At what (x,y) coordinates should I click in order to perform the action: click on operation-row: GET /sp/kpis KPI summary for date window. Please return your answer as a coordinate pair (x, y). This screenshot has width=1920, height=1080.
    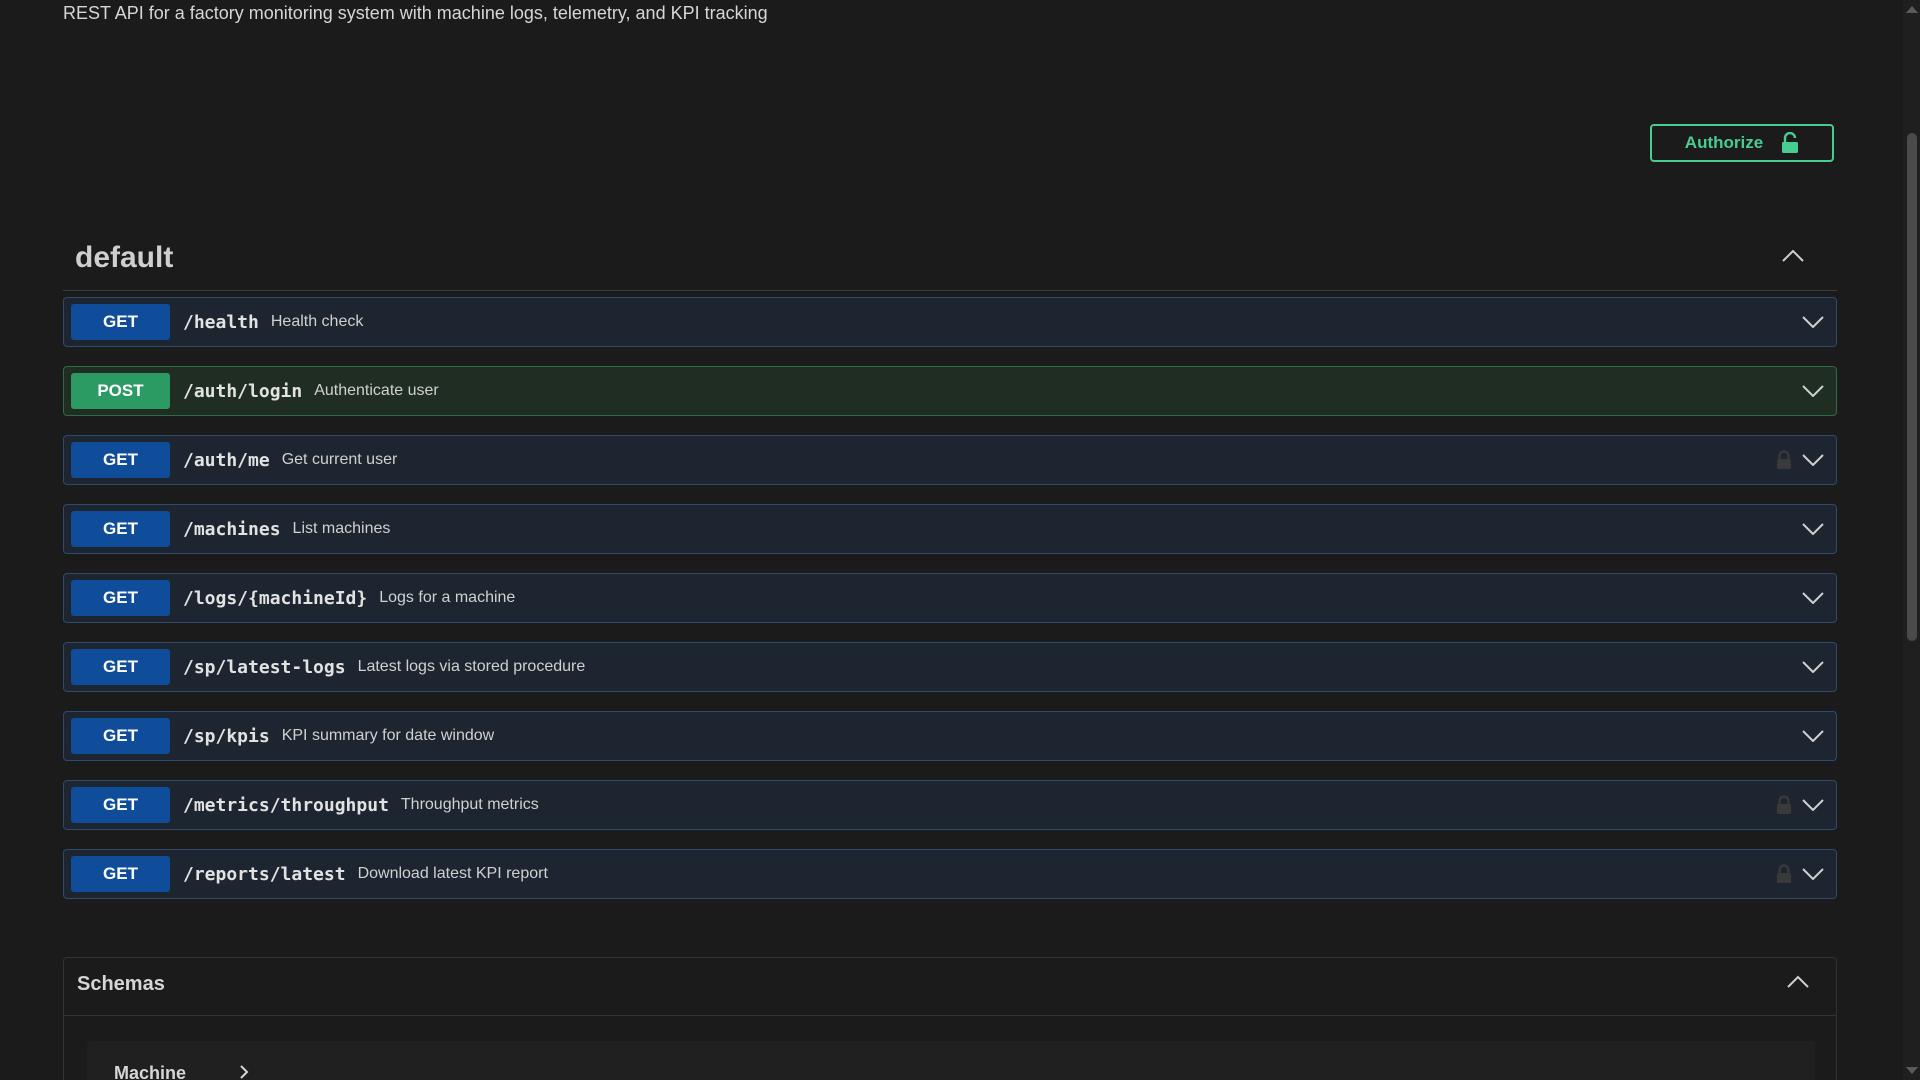
    Looking at the image, I should click on (950, 736).